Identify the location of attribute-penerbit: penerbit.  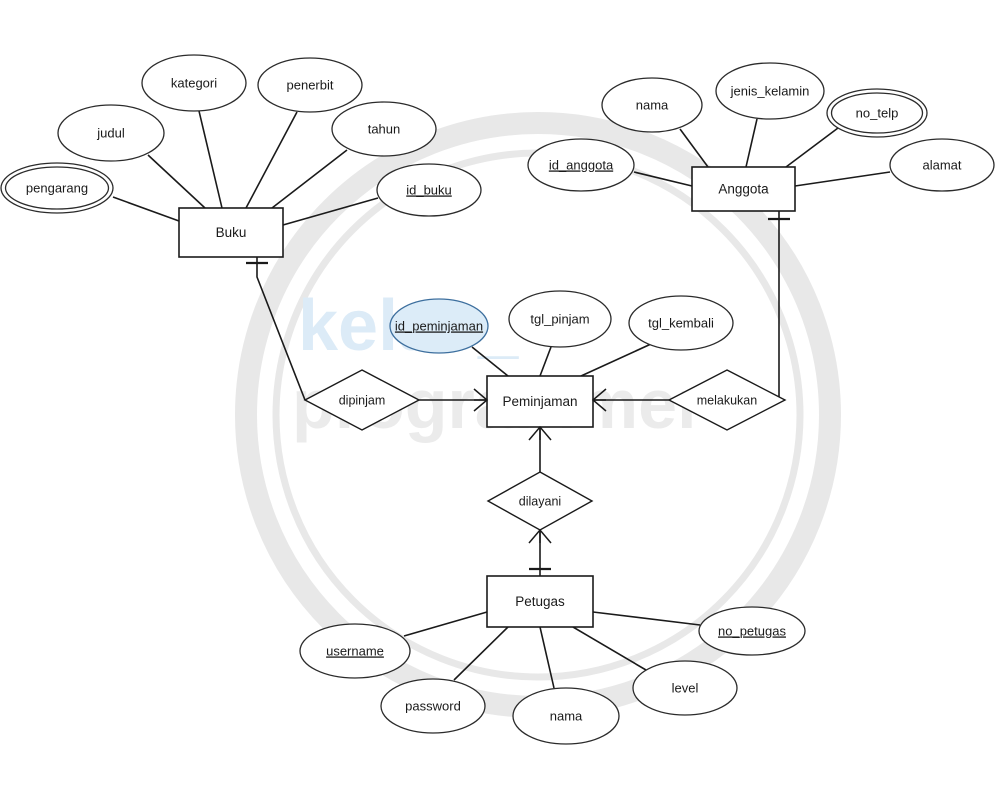
(310, 85).